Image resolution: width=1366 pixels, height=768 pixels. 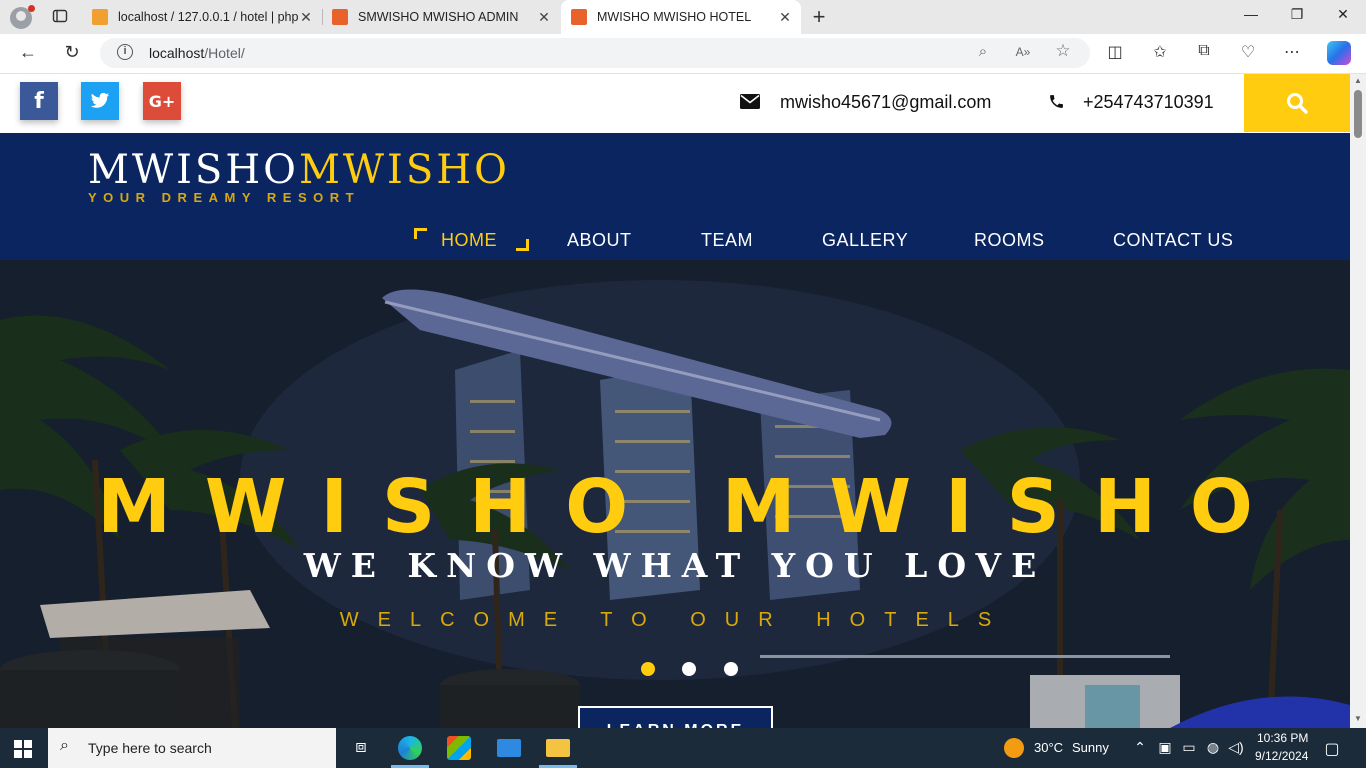 I want to click on battery-icon: ▭, so click(x=1189, y=747).